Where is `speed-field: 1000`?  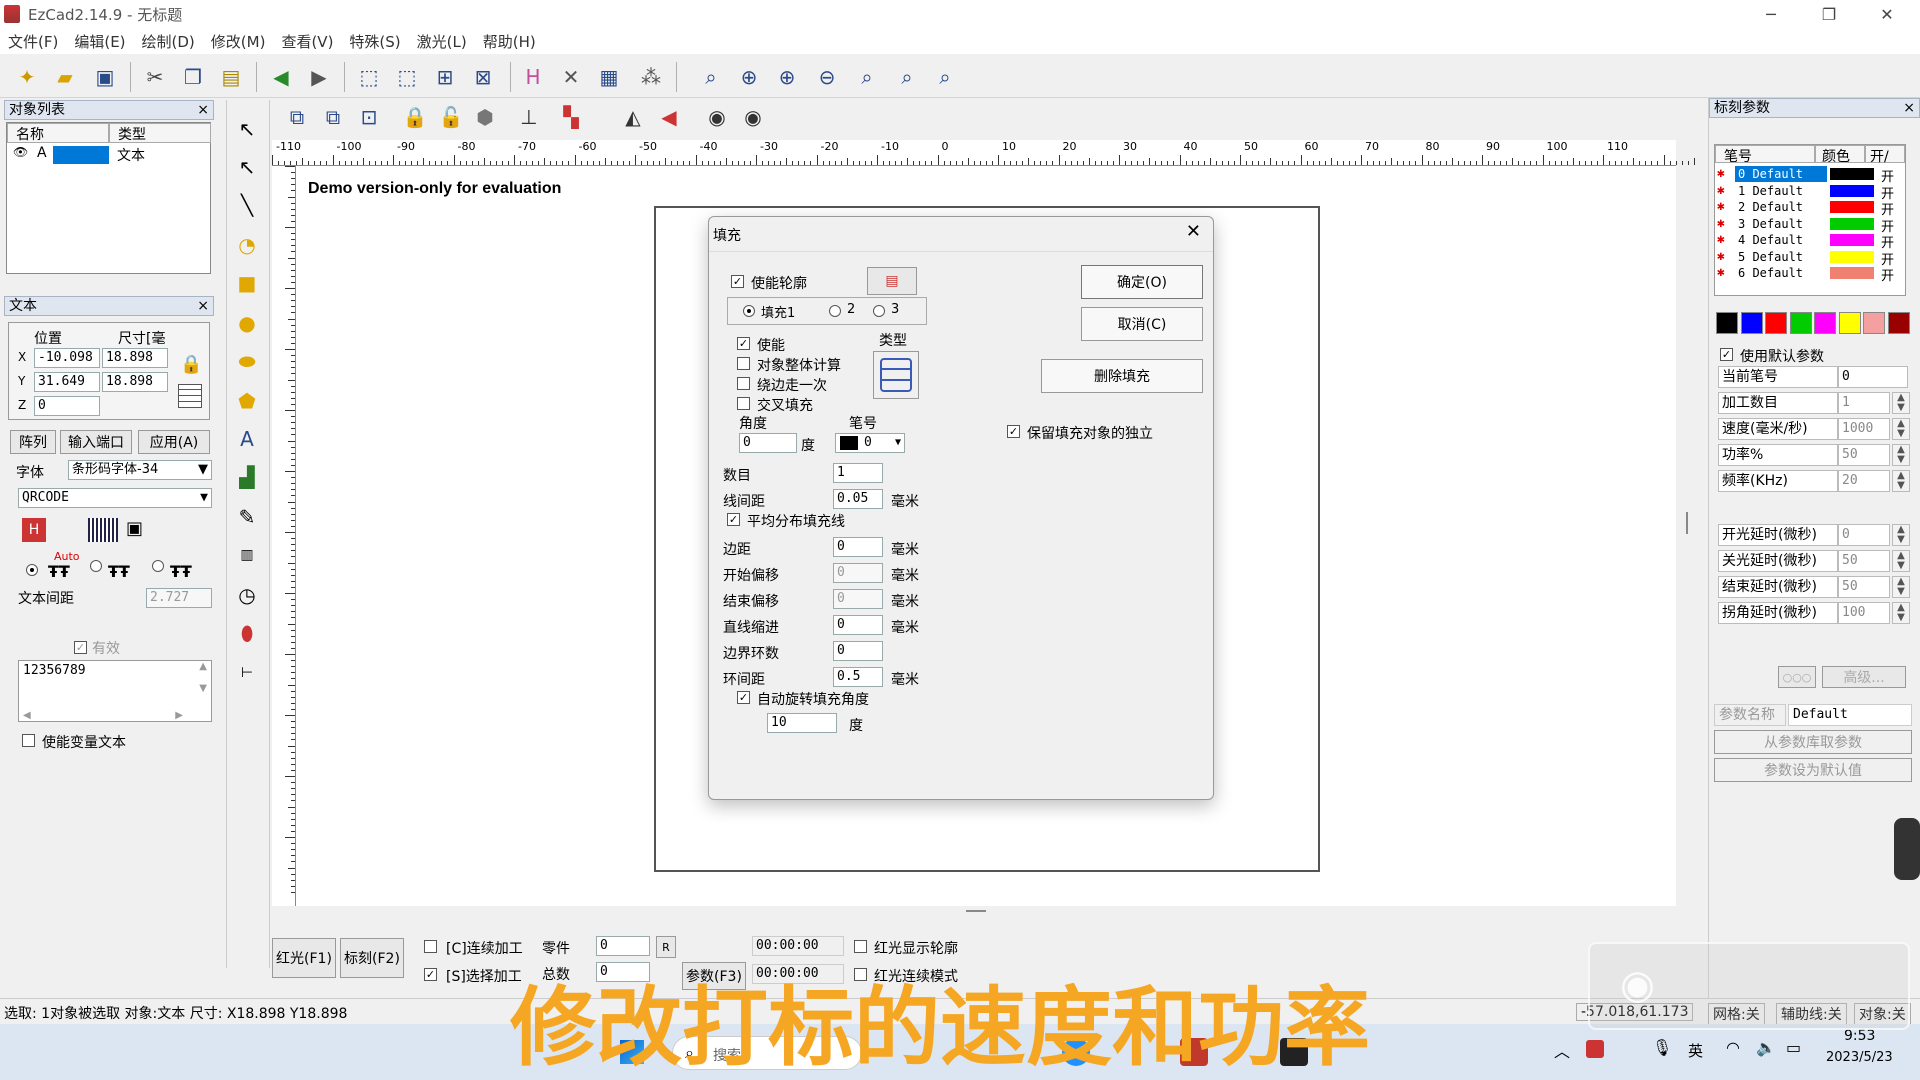
speed-field: 1000 is located at coordinates (1864, 429).